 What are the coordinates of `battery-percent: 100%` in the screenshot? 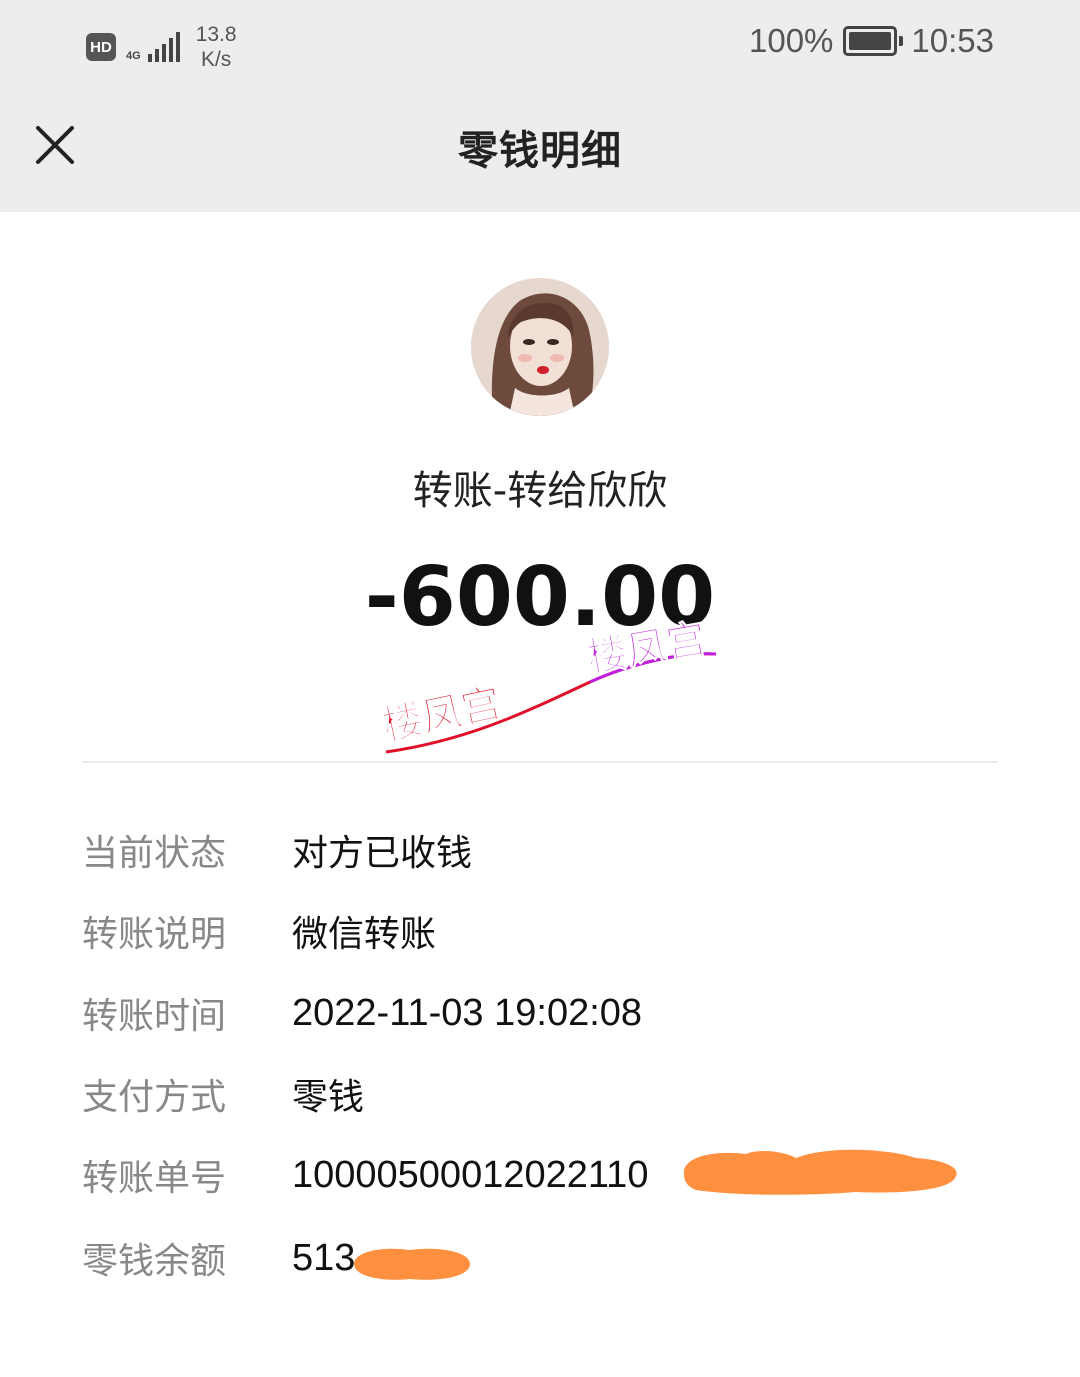 It's located at (791, 40).